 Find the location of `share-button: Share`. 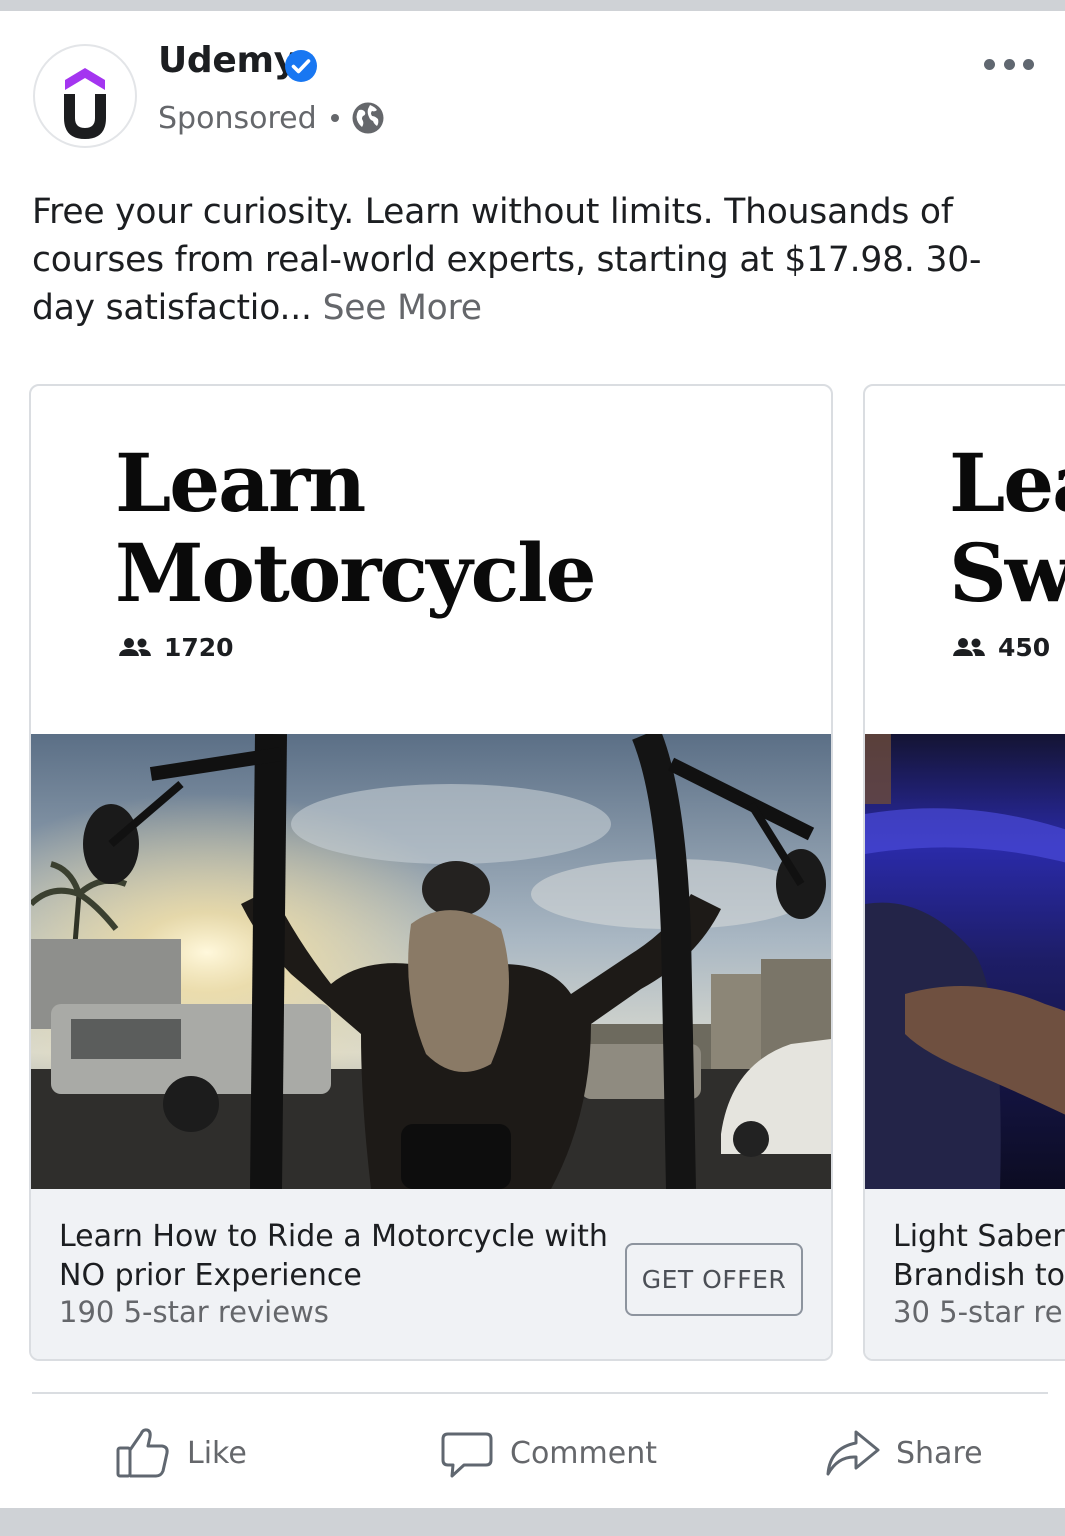

share-button: Share is located at coordinates (903, 1453).